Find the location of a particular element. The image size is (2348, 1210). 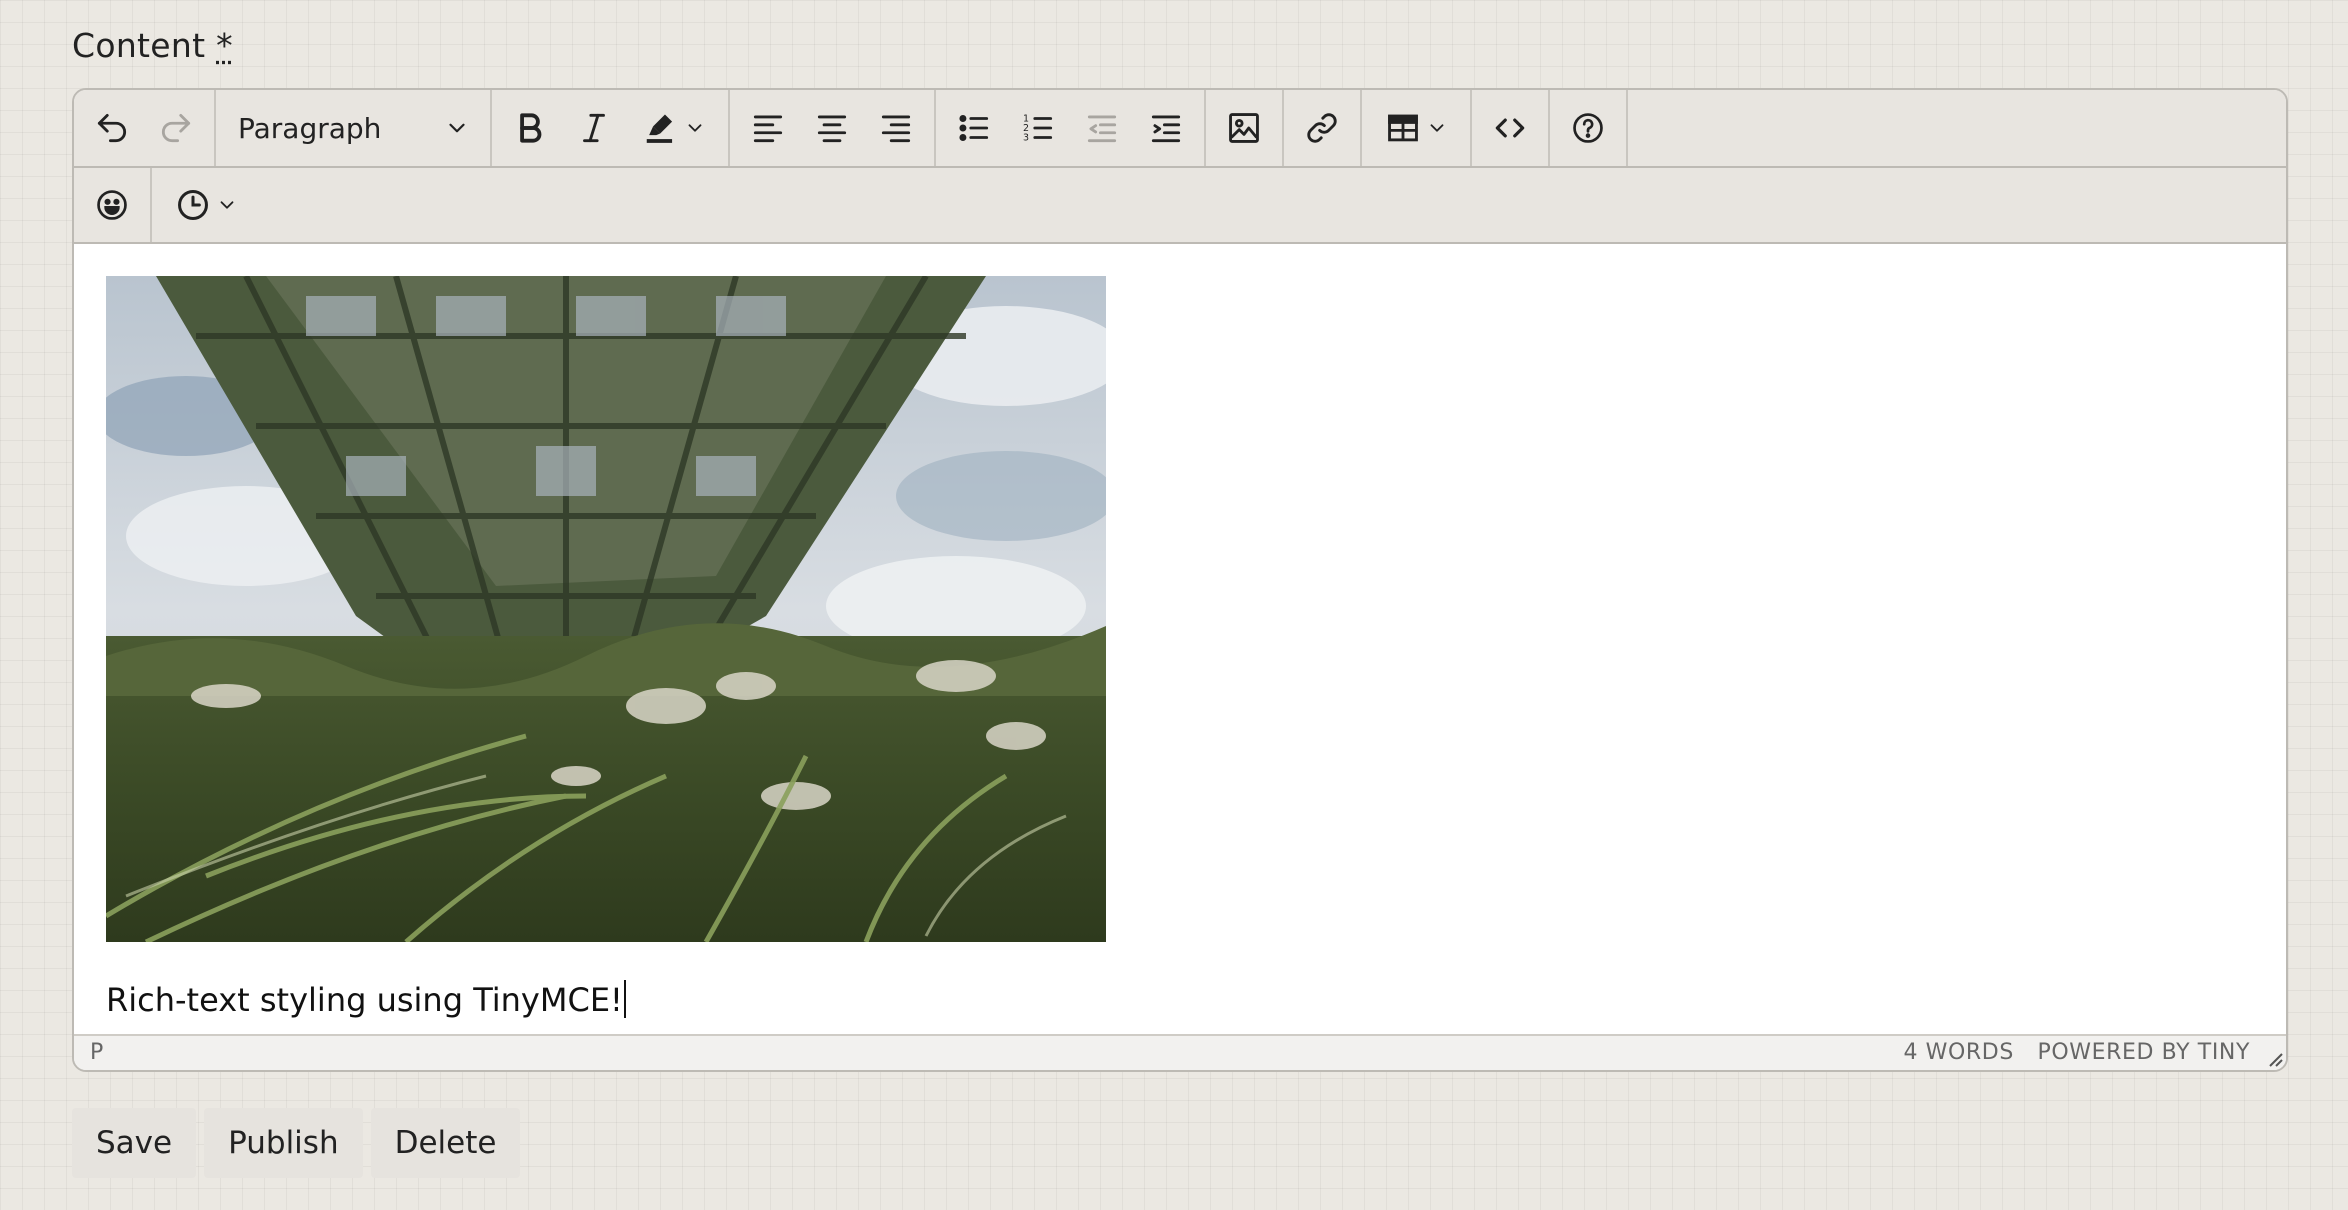

insert-table-button is located at coordinates (1416, 128).